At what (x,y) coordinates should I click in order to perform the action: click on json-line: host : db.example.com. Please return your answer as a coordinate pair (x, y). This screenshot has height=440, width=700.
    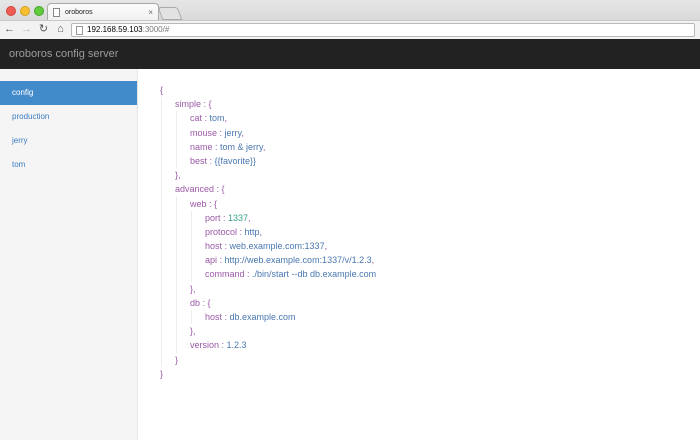
    Looking at the image, I should click on (268, 317).